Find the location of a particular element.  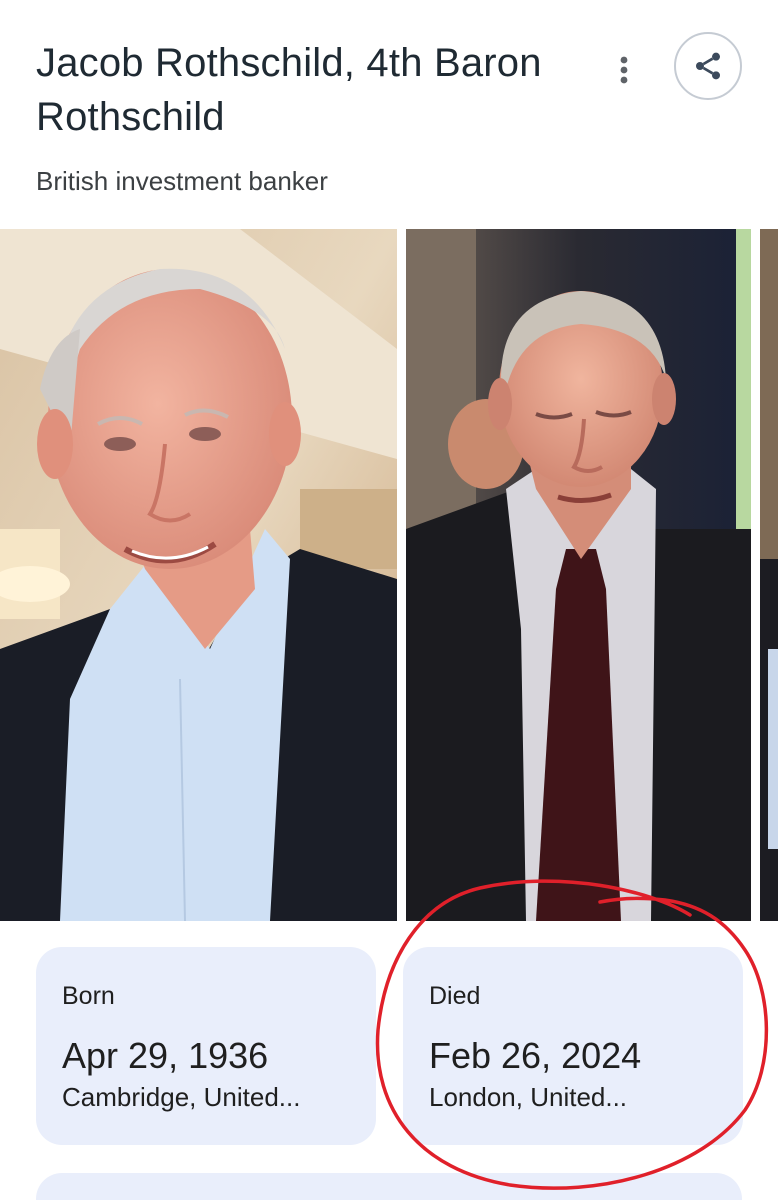

next-fact-card is located at coordinates (389, 1186).